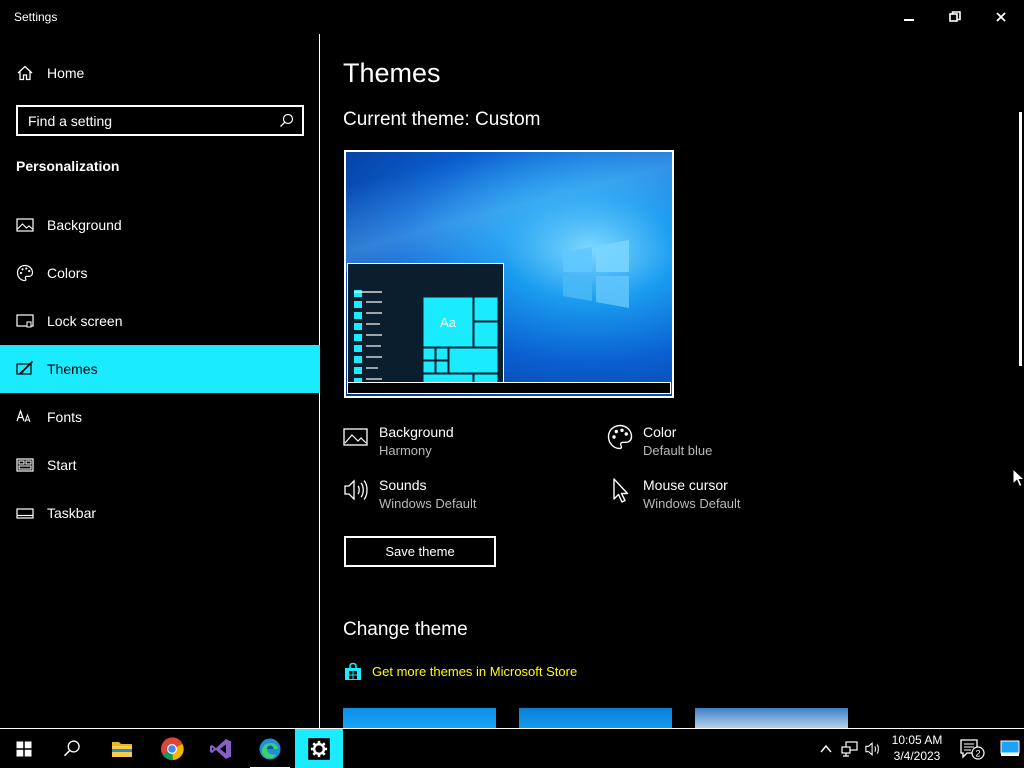  I want to click on file-explorer-button, so click(122, 748).